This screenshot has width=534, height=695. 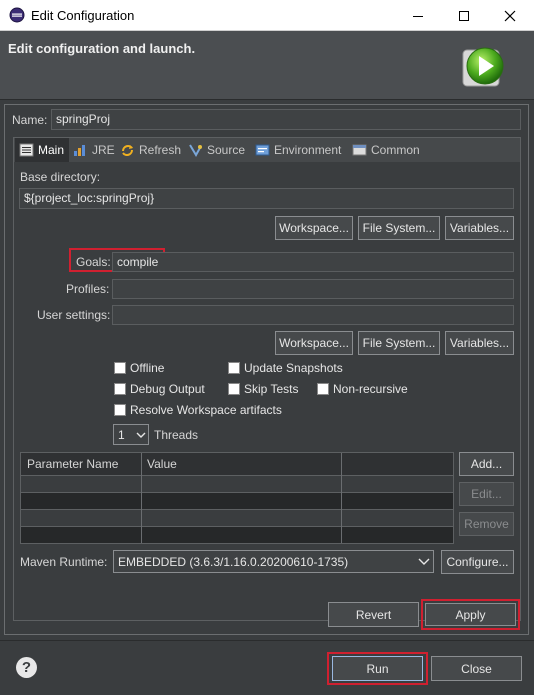 What do you see at coordinates (120, 410) in the screenshot?
I see `resolve-workspace-checkbox` at bounding box center [120, 410].